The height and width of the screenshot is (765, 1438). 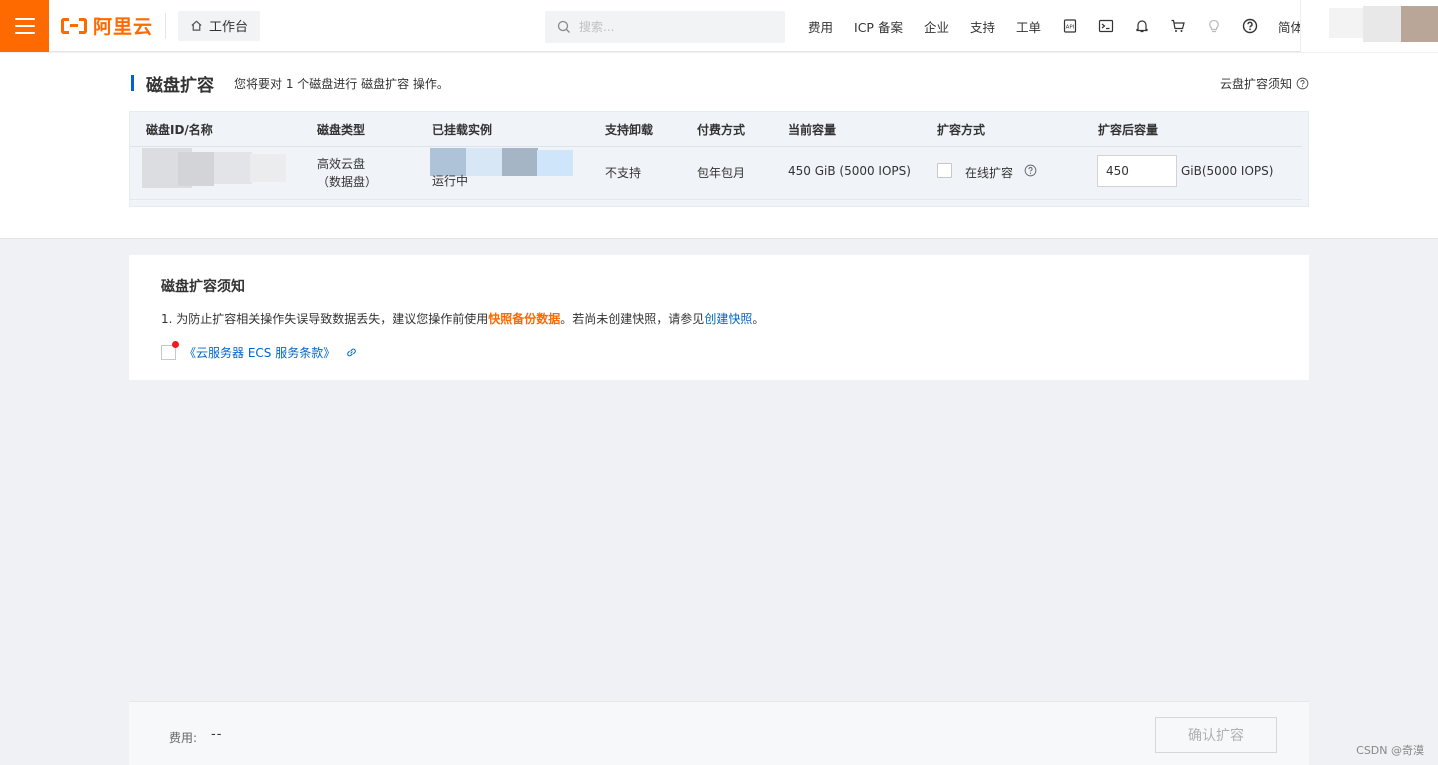 What do you see at coordinates (325, 319) in the screenshot?
I see `notice-text-prefix: 1. 为防止扩容相关操作失误导致数据丢失，建议您操作前使用` at bounding box center [325, 319].